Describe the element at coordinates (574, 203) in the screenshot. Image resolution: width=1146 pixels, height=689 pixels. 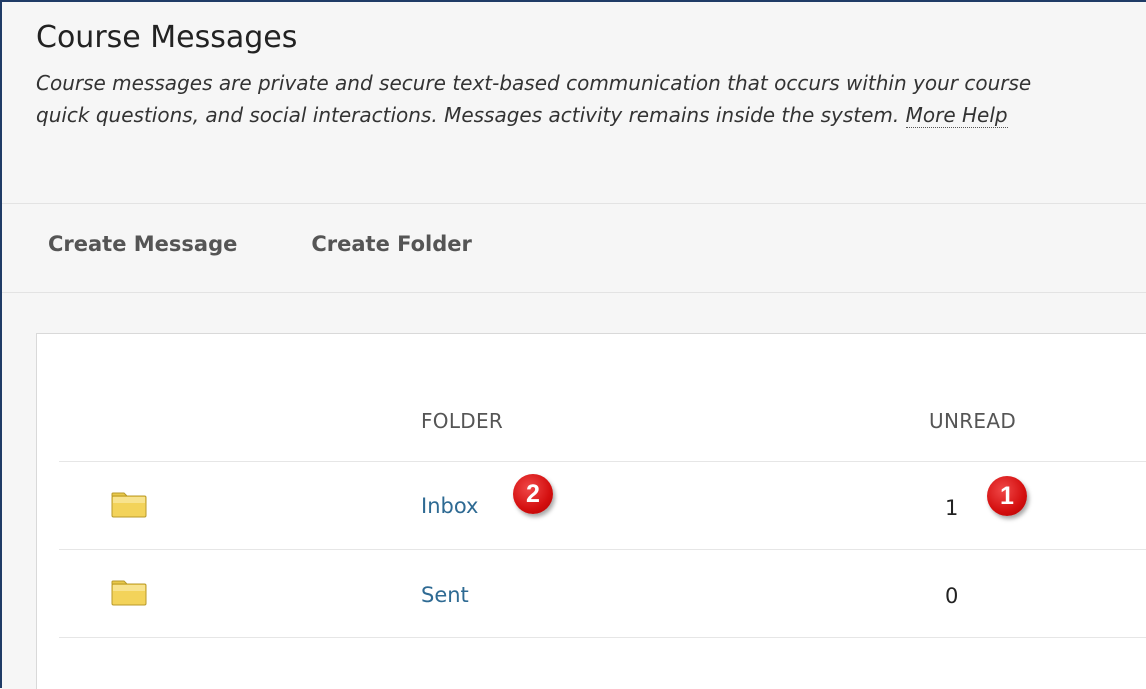
I see `header-divider` at that location.